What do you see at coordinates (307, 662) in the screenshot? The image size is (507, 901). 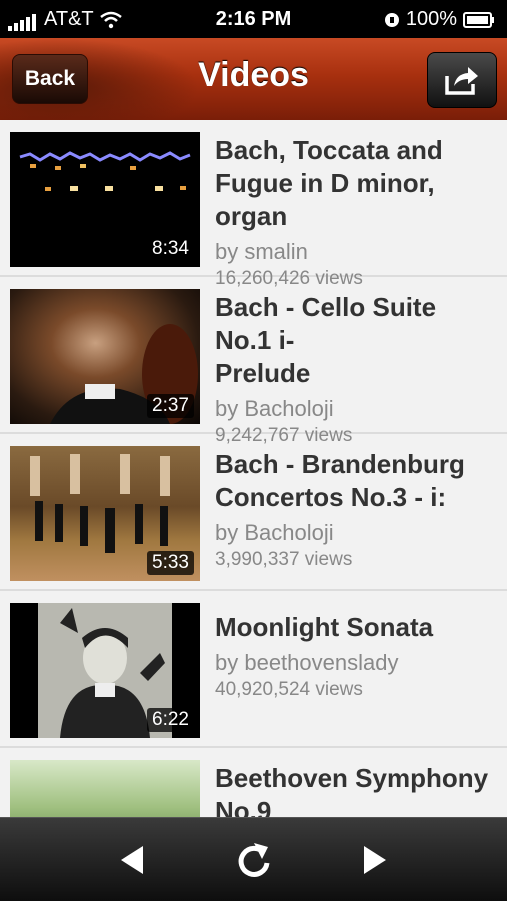 I see `video-author: by beethovenslady` at bounding box center [307, 662].